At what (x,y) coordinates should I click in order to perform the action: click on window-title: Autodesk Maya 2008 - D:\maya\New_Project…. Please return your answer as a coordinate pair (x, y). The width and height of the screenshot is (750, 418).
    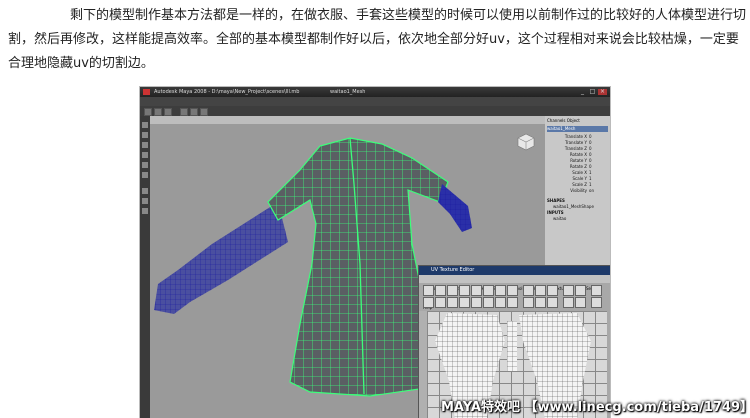
    Looking at the image, I should click on (227, 92).